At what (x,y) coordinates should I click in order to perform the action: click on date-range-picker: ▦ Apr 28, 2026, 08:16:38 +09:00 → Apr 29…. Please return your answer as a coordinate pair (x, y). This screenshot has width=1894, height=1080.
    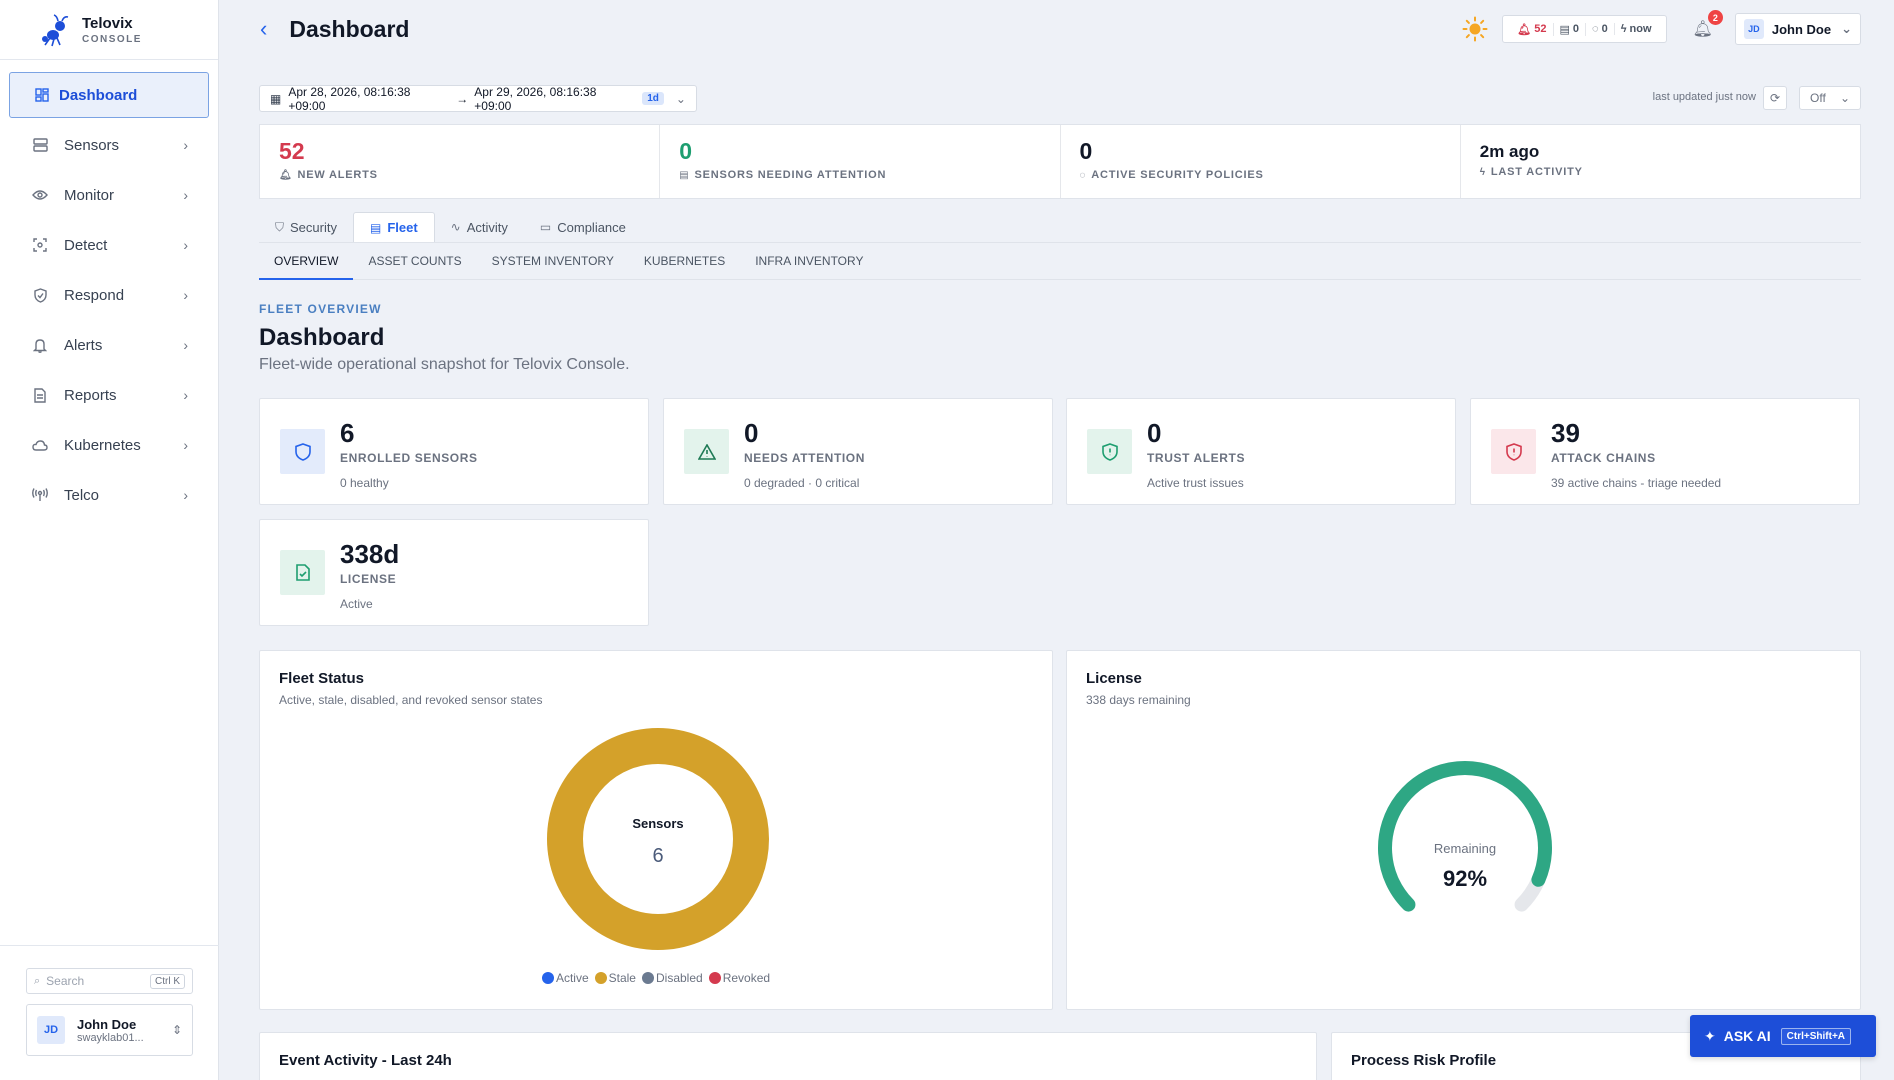
    Looking at the image, I should click on (478, 98).